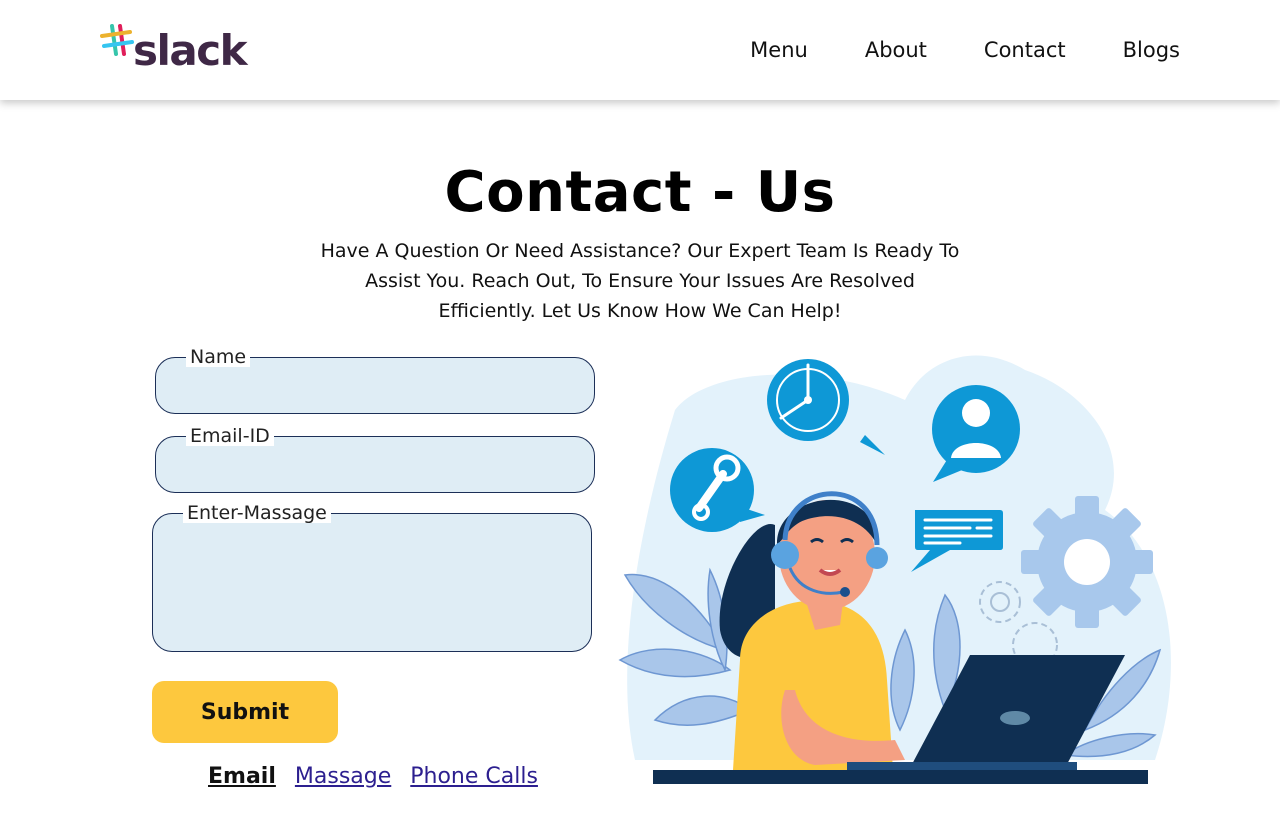 The width and height of the screenshot is (1280, 832). I want to click on nav-item-contact: Contact, so click(1025, 50).